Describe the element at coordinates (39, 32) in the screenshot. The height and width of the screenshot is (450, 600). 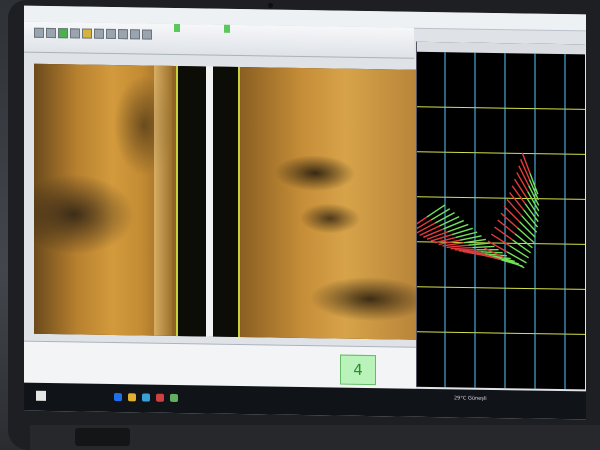
I see `open-file-icon` at that location.